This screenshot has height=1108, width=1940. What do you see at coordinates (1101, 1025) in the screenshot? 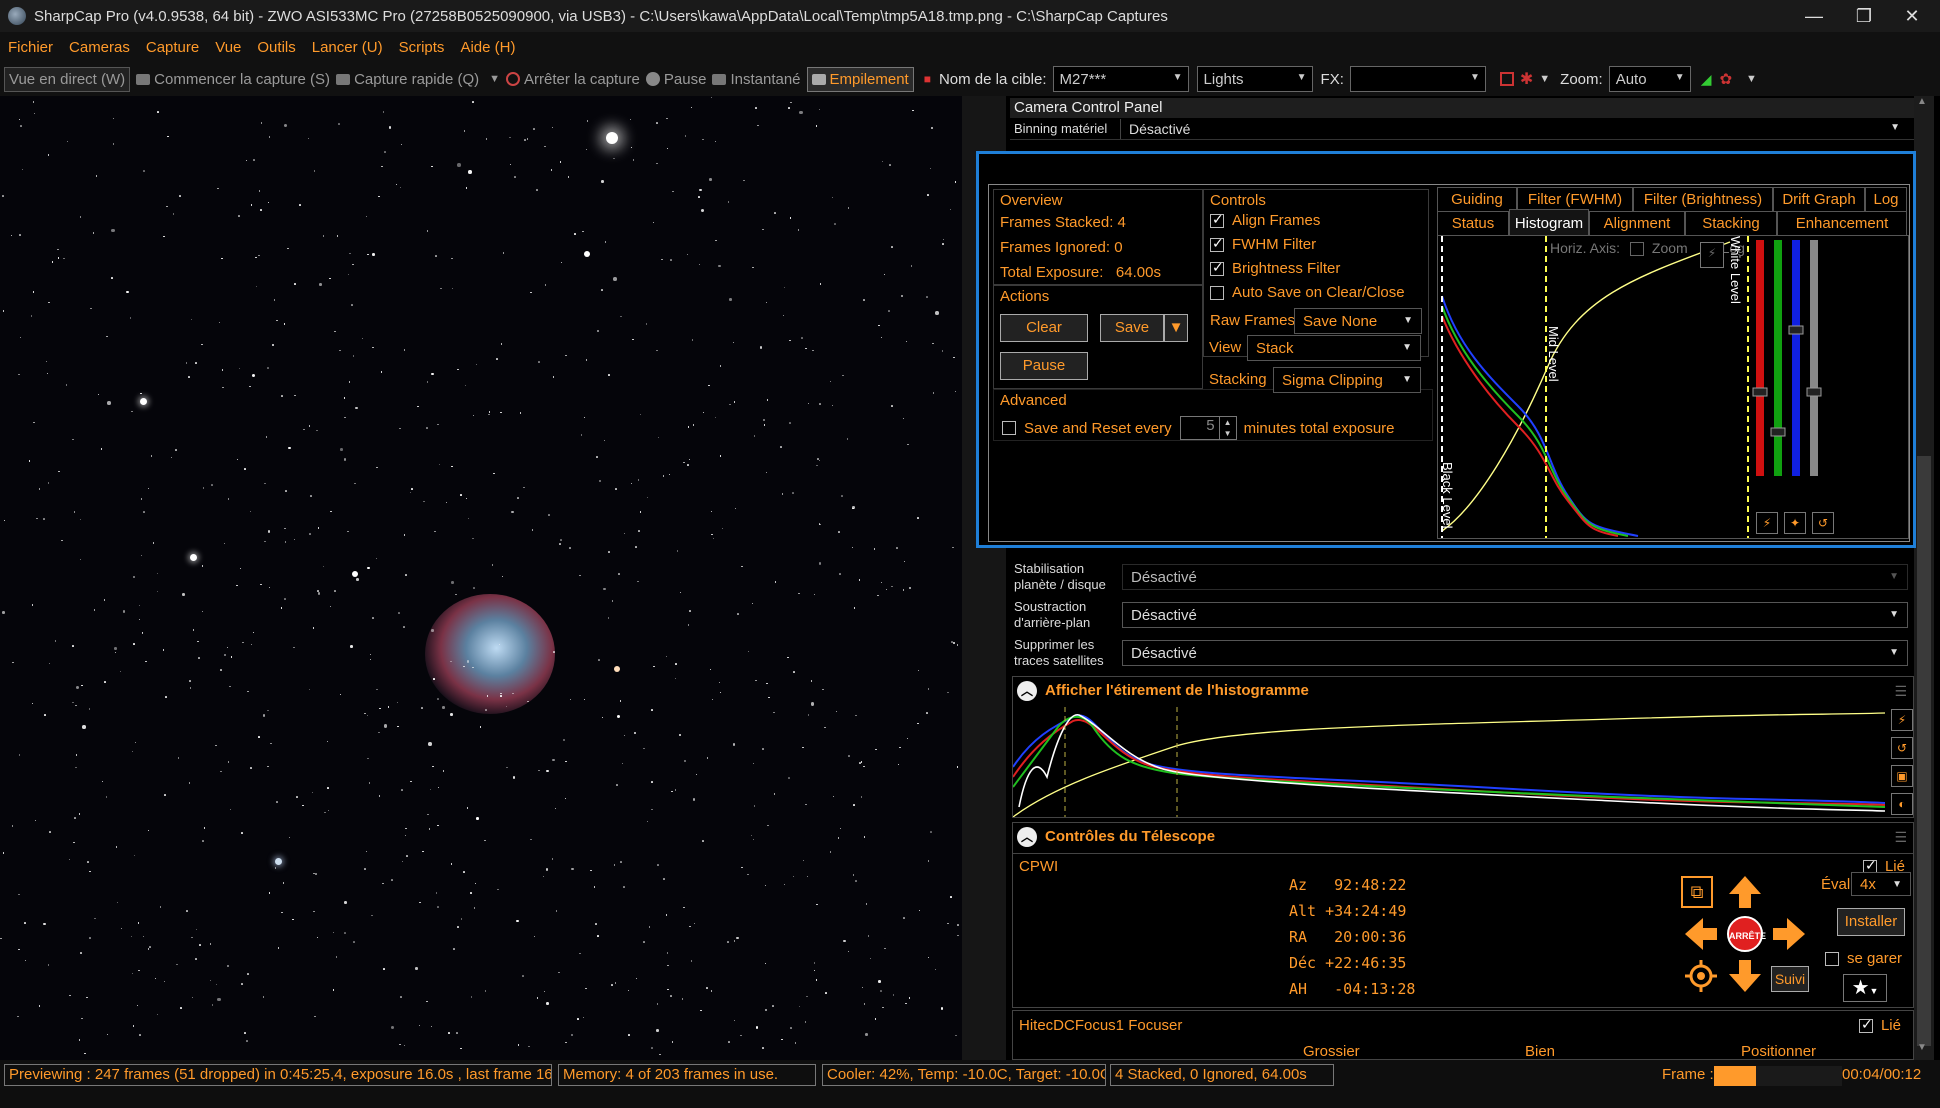
I see `focuser-name: HitecDCFocus1 Focuser` at bounding box center [1101, 1025].